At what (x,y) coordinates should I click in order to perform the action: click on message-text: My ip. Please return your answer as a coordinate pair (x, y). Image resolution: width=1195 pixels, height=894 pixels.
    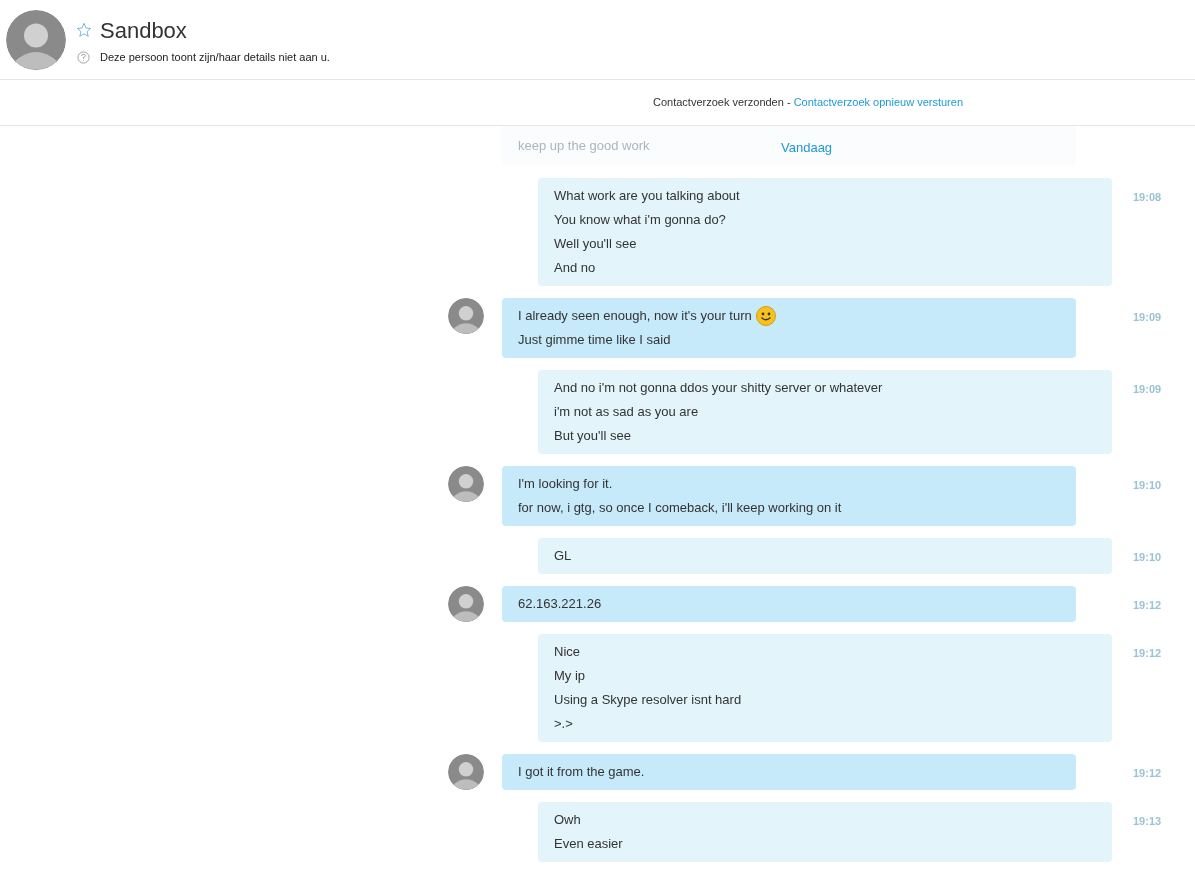
    Looking at the image, I should click on (570, 676).